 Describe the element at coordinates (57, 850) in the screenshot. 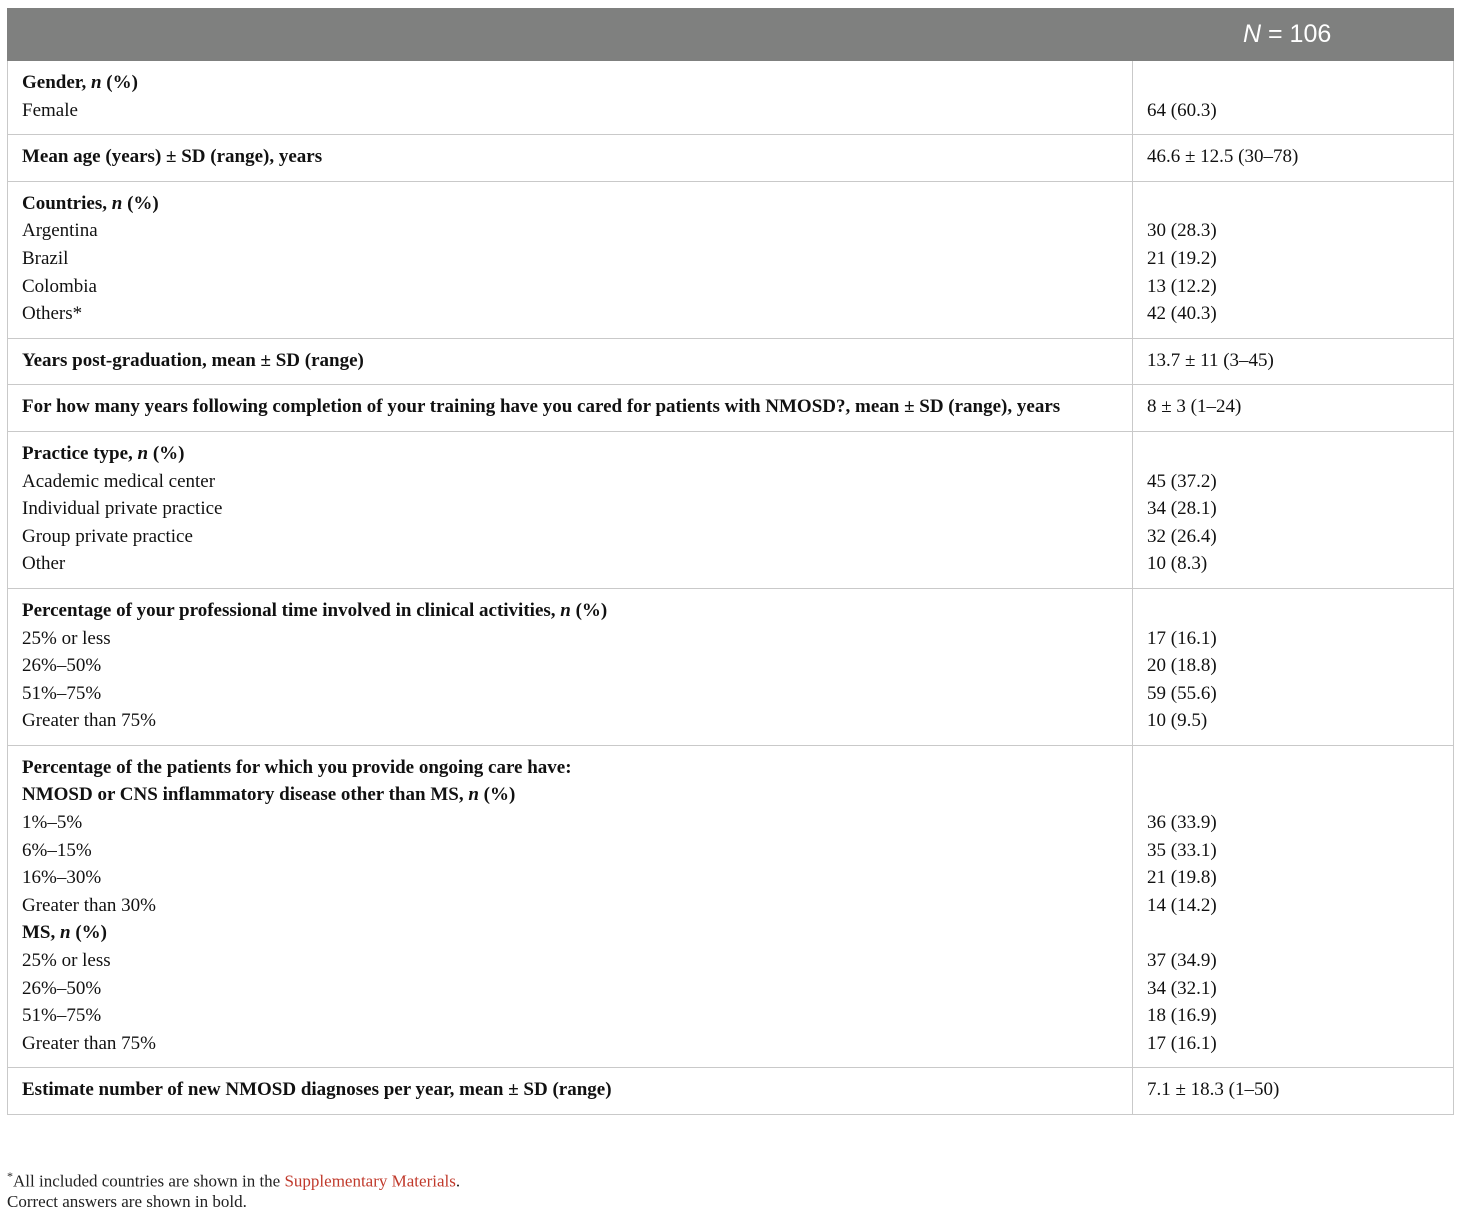

I see `label-text: 6%–15%` at that location.